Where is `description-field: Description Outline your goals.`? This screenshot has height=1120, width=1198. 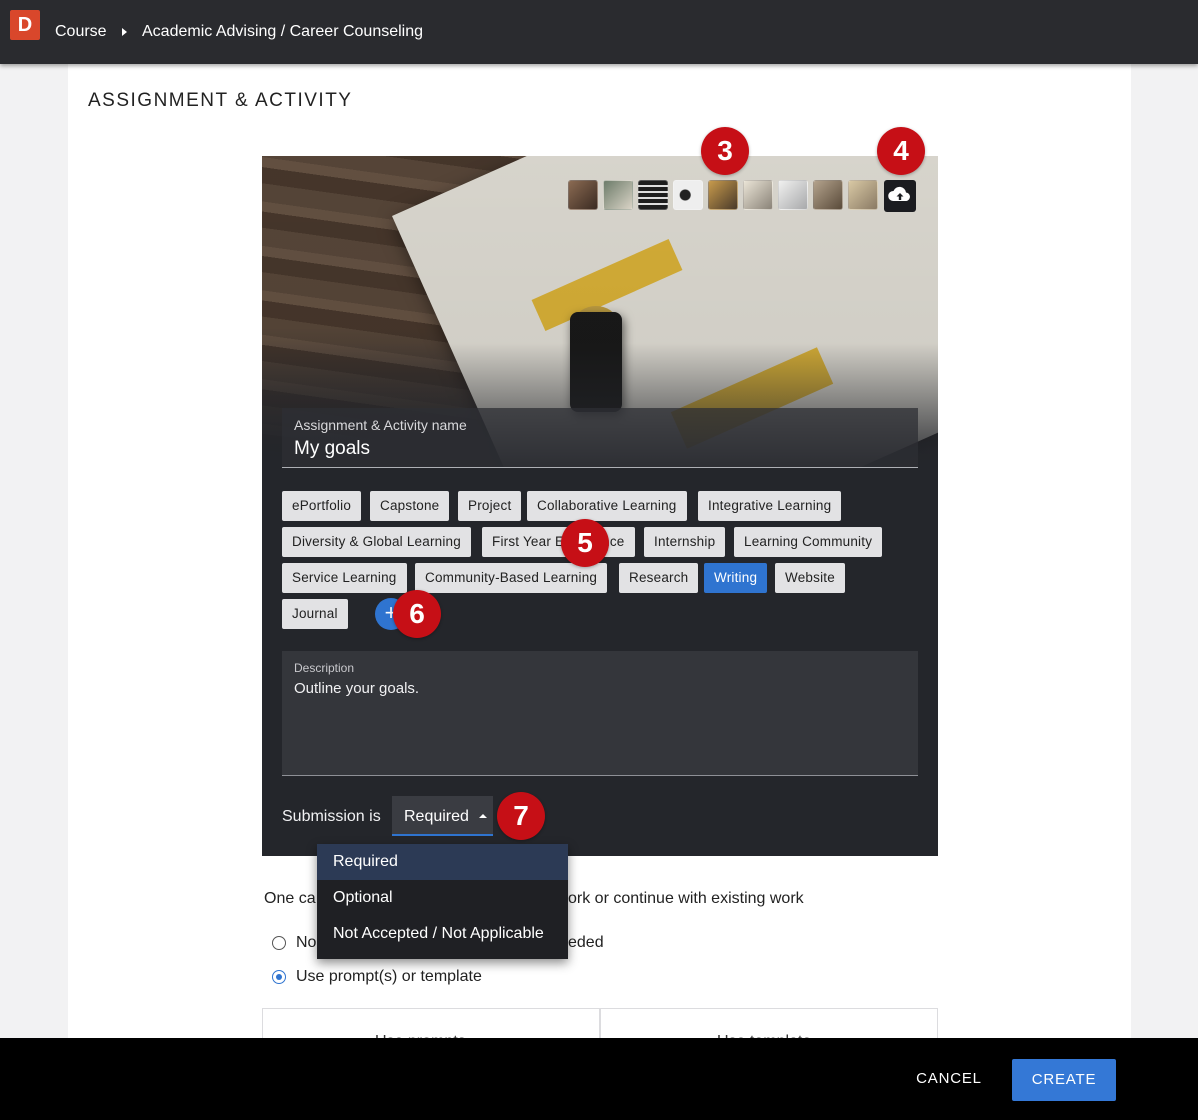 description-field: Description Outline your goals. is located at coordinates (600, 713).